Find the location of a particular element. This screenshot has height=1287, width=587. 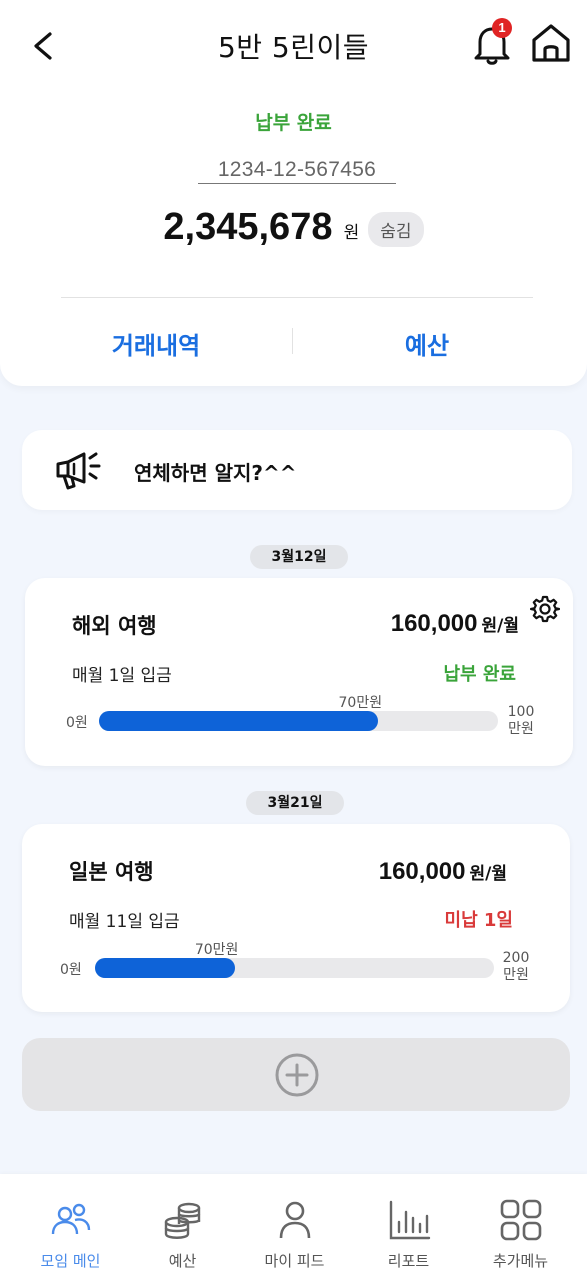

divider is located at coordinates (297, 297).